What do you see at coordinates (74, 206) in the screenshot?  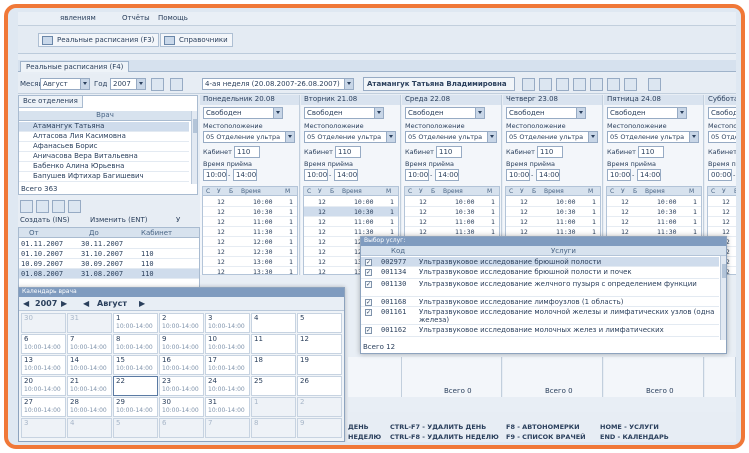 I see `last-icon` at bounding box center [74, 206].